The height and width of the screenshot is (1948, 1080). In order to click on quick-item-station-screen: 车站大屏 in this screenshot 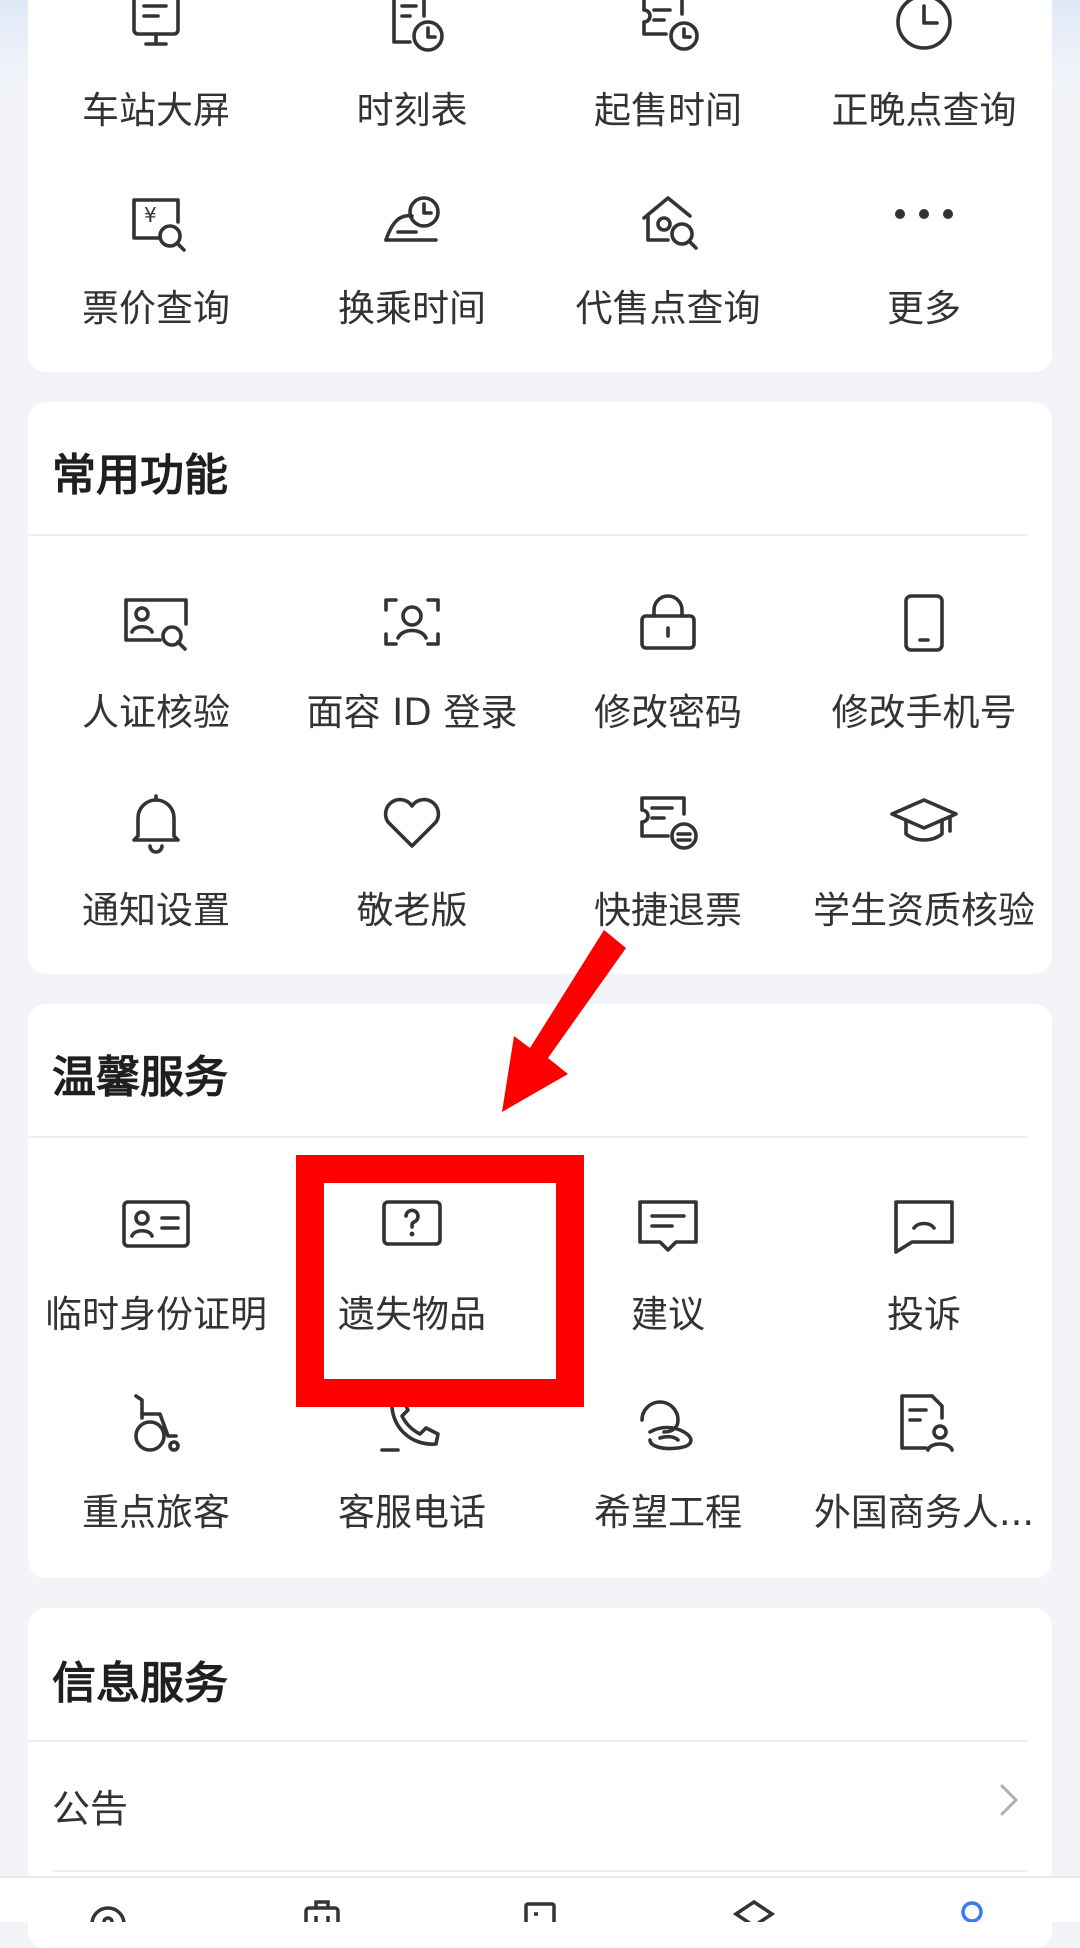, I will do `click(156, 90)`.